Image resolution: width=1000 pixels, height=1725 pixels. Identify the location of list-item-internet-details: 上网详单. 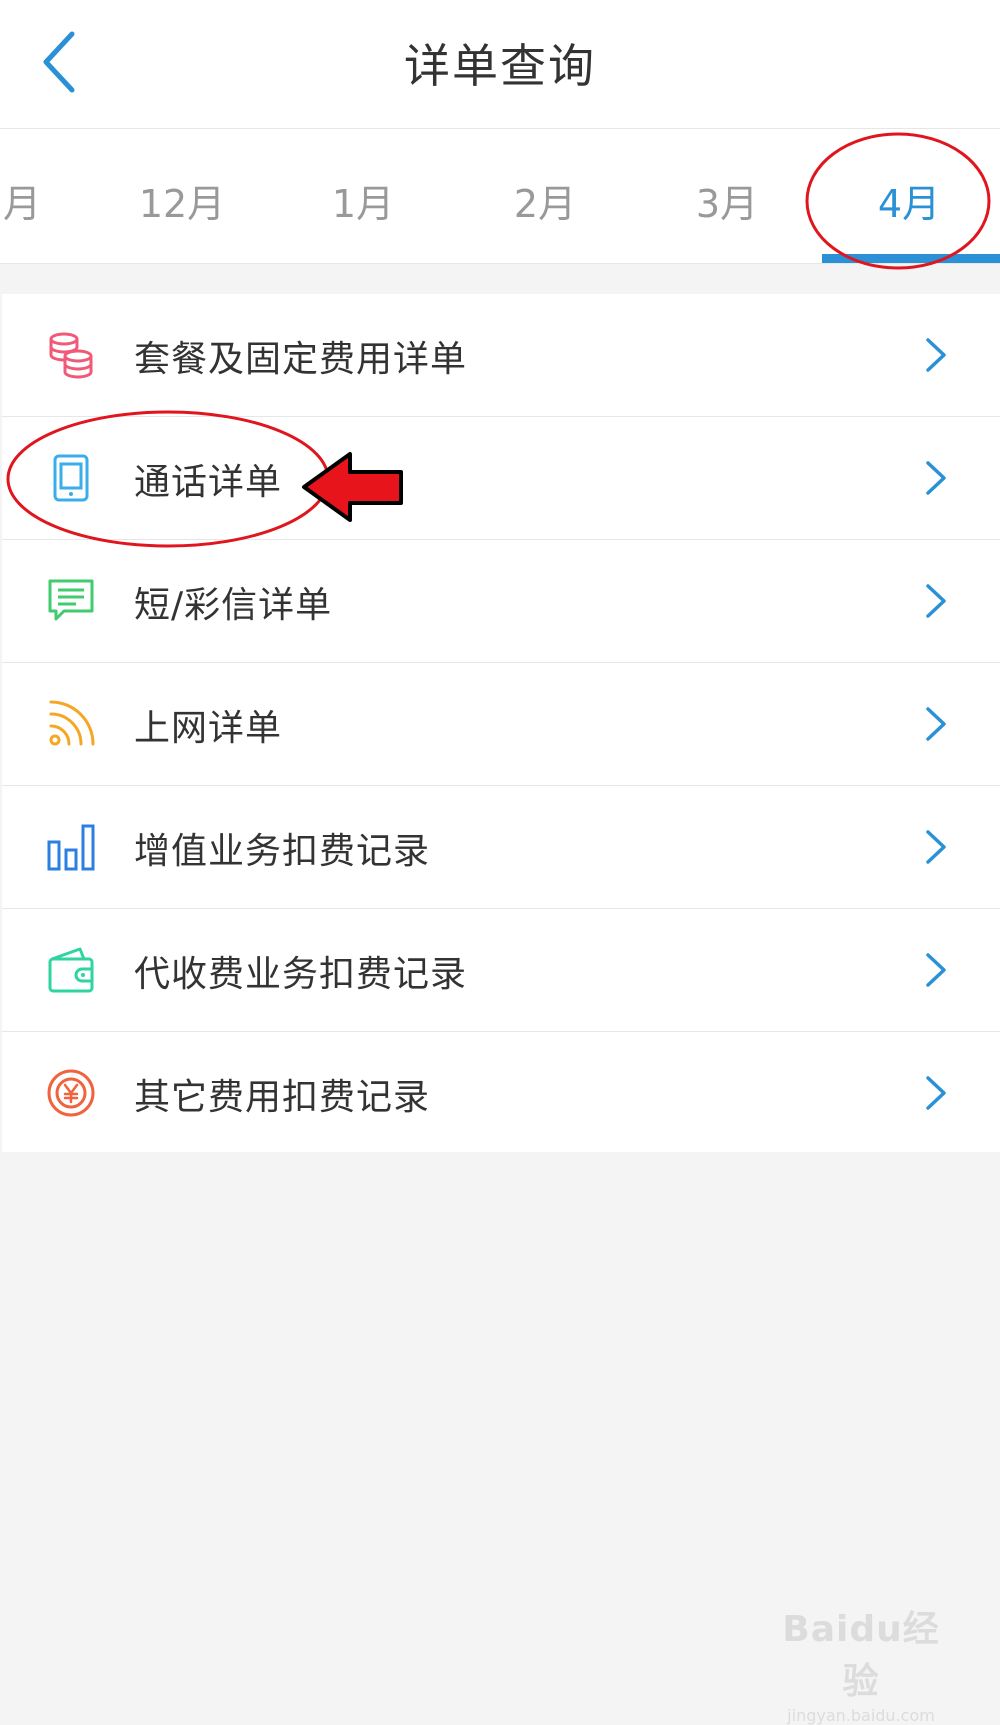
(501, 724).